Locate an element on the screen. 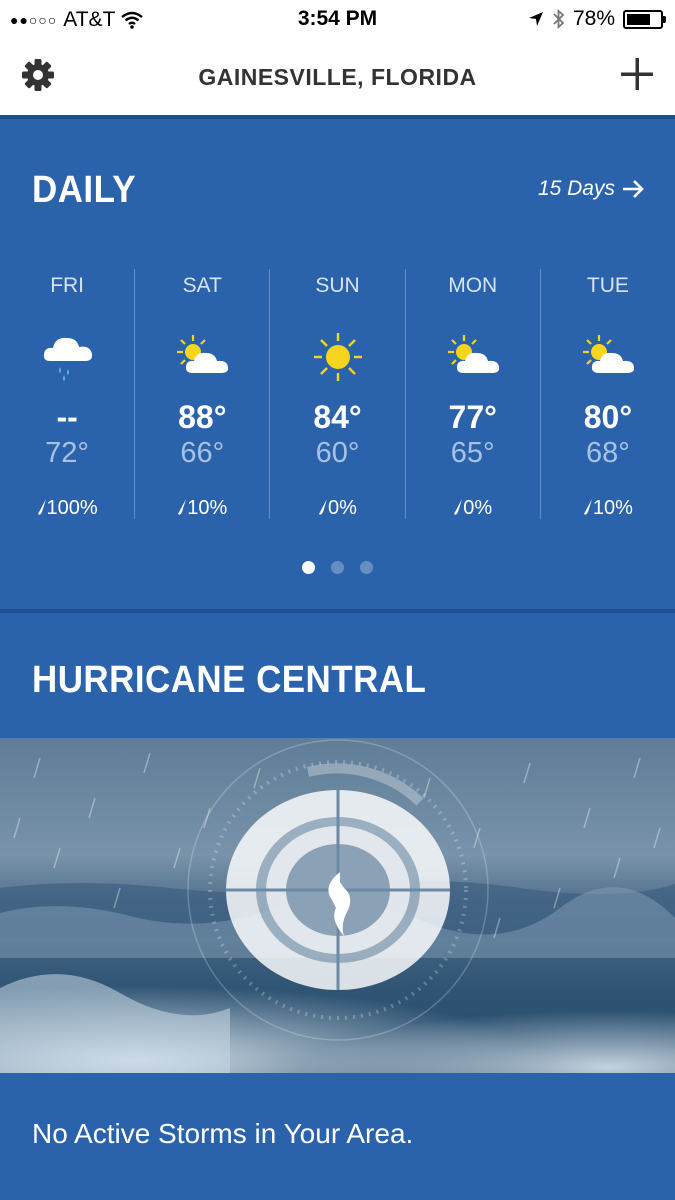 The height and width of the screenshot is (1200, 675). plus-icon is located at coordinates (637, 74).